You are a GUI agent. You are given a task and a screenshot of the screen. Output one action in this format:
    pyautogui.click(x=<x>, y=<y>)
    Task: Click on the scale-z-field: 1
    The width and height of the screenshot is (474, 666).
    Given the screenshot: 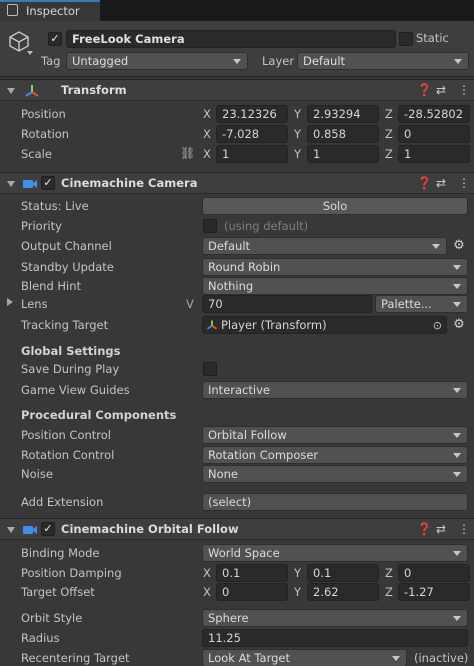 What is the action you would take?
    pyautogui.click(x=434, y=154)
    